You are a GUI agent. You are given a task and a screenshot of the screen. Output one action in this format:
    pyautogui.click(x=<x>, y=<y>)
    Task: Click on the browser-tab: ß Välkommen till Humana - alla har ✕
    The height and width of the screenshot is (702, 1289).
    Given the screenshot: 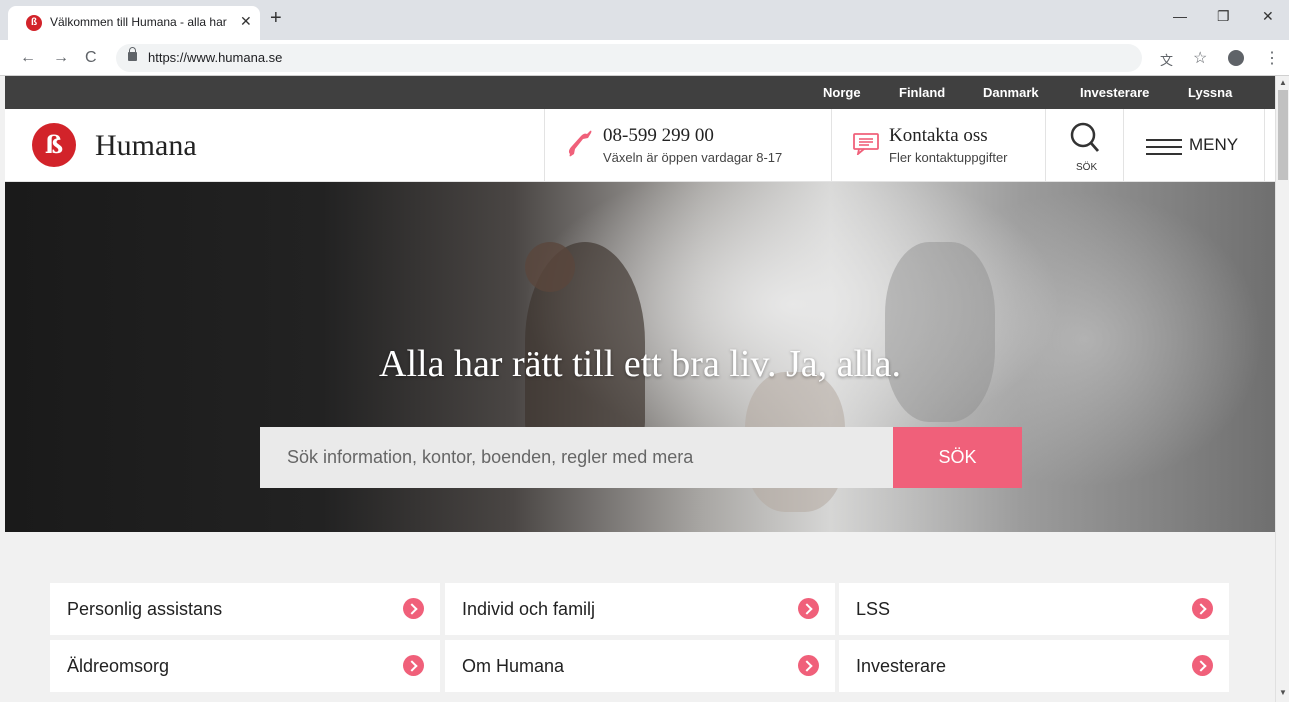 What is the action you would take?
    pyautogui.click(x=134, y=23)
    